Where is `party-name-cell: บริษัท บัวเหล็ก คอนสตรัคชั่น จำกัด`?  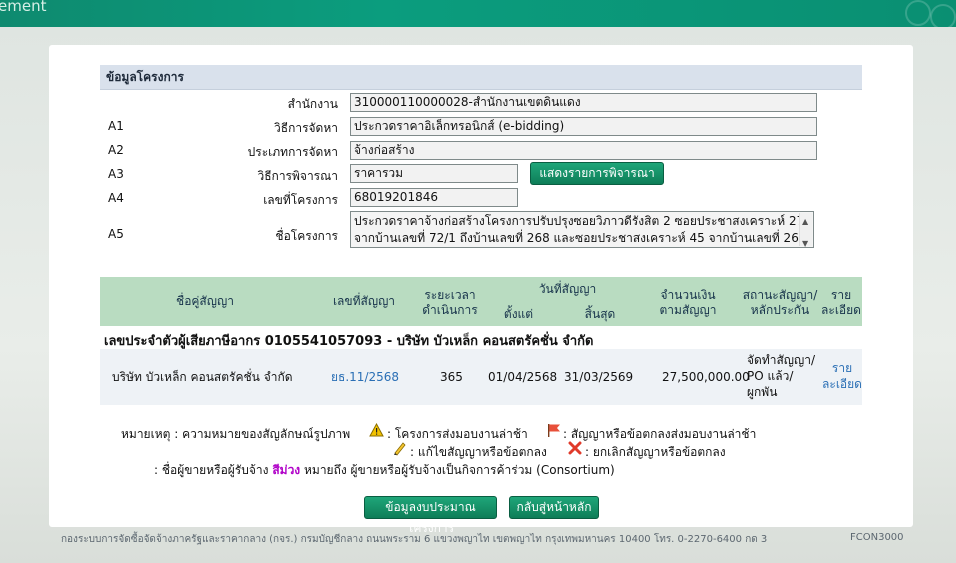
party-name-cell: บริษัท บัวเหล็ก คอนสตรัคชั่น จำกัด is located at coordinates (202, 377).